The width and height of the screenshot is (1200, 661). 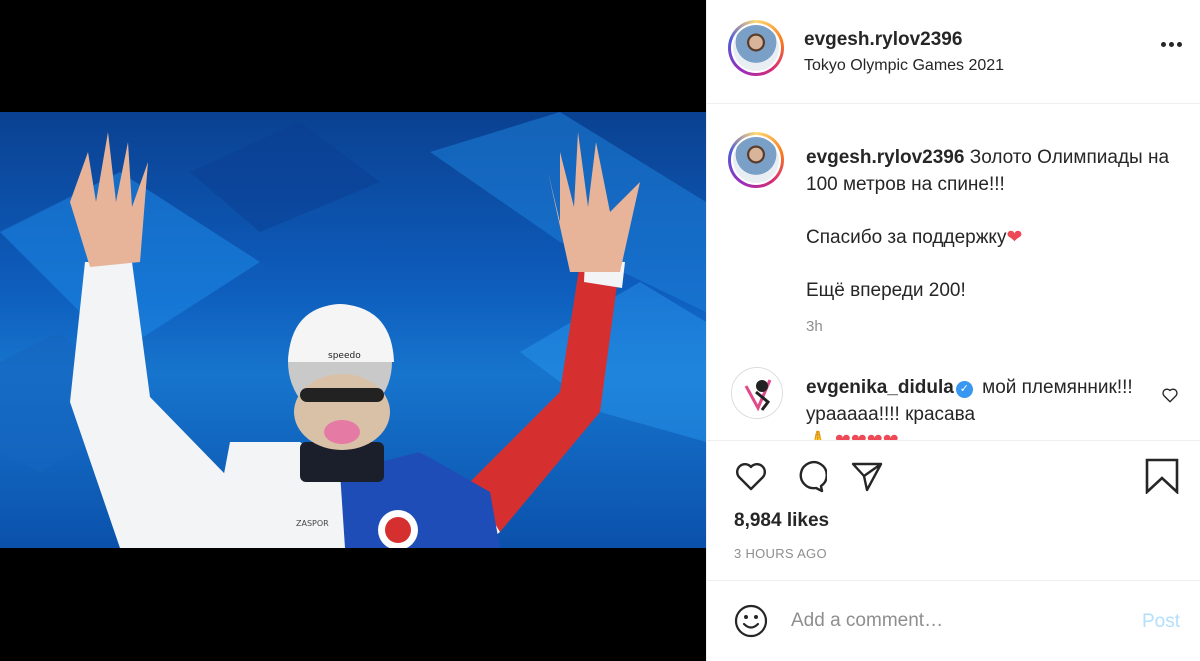 What do you see at coordinates (880, 387) in the screenshot?
I see `comment-username: evgenika_didula` at bounding box center [880, 387].